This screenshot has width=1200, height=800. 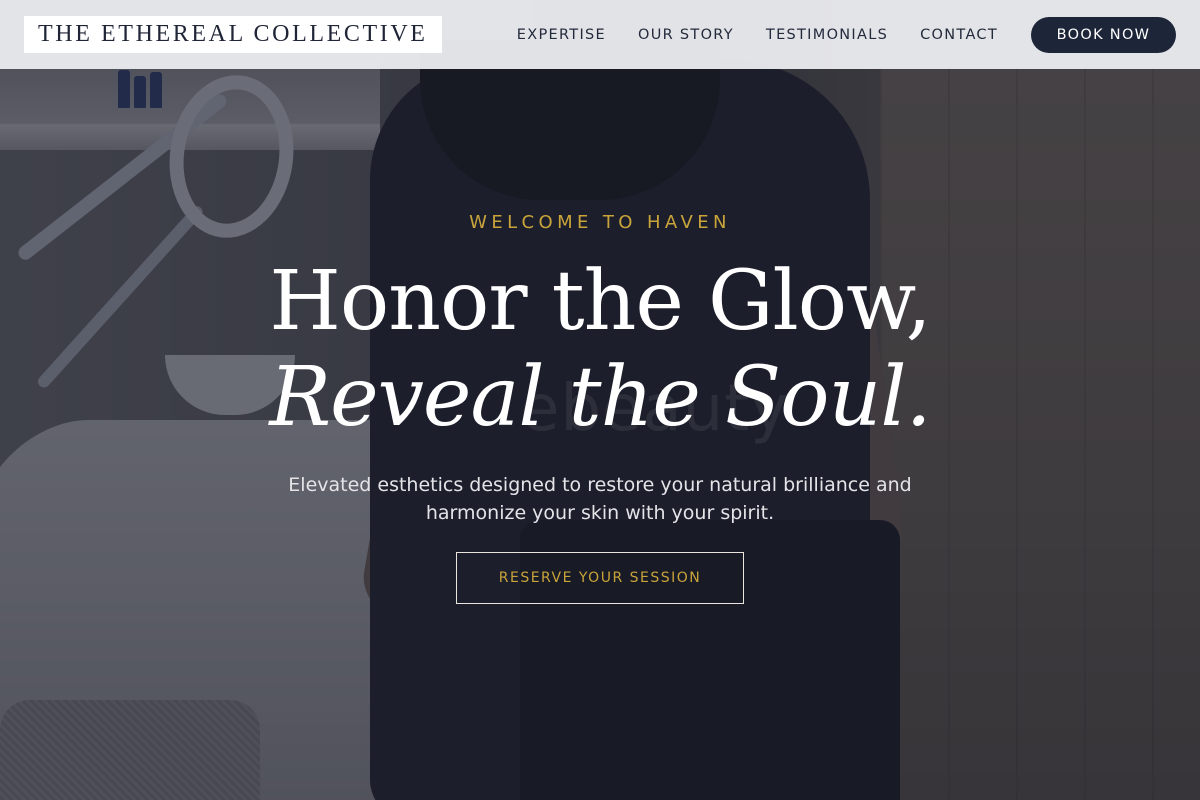 I want to click on hero-eyebrow: WELCOME TO HAVEN, so click(x=600, y=222).